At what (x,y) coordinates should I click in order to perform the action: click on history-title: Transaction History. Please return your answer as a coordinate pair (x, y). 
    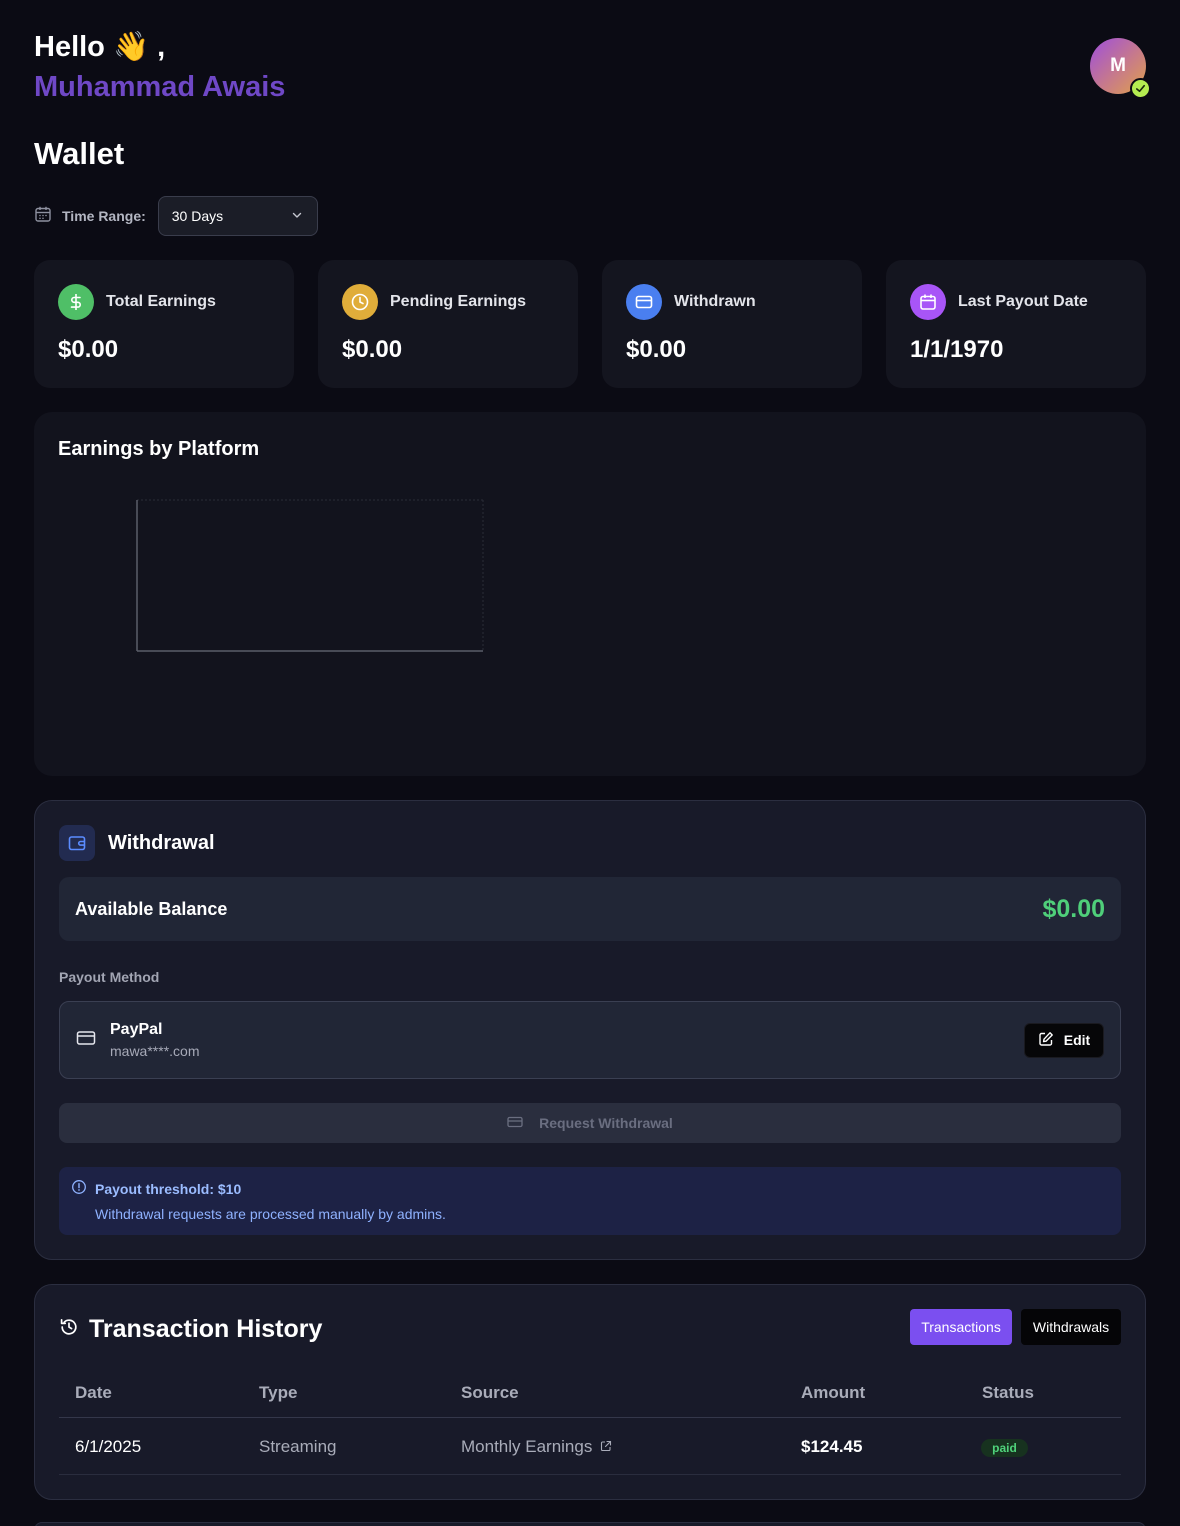
    Looking at the image, I should click on (206, 1329).